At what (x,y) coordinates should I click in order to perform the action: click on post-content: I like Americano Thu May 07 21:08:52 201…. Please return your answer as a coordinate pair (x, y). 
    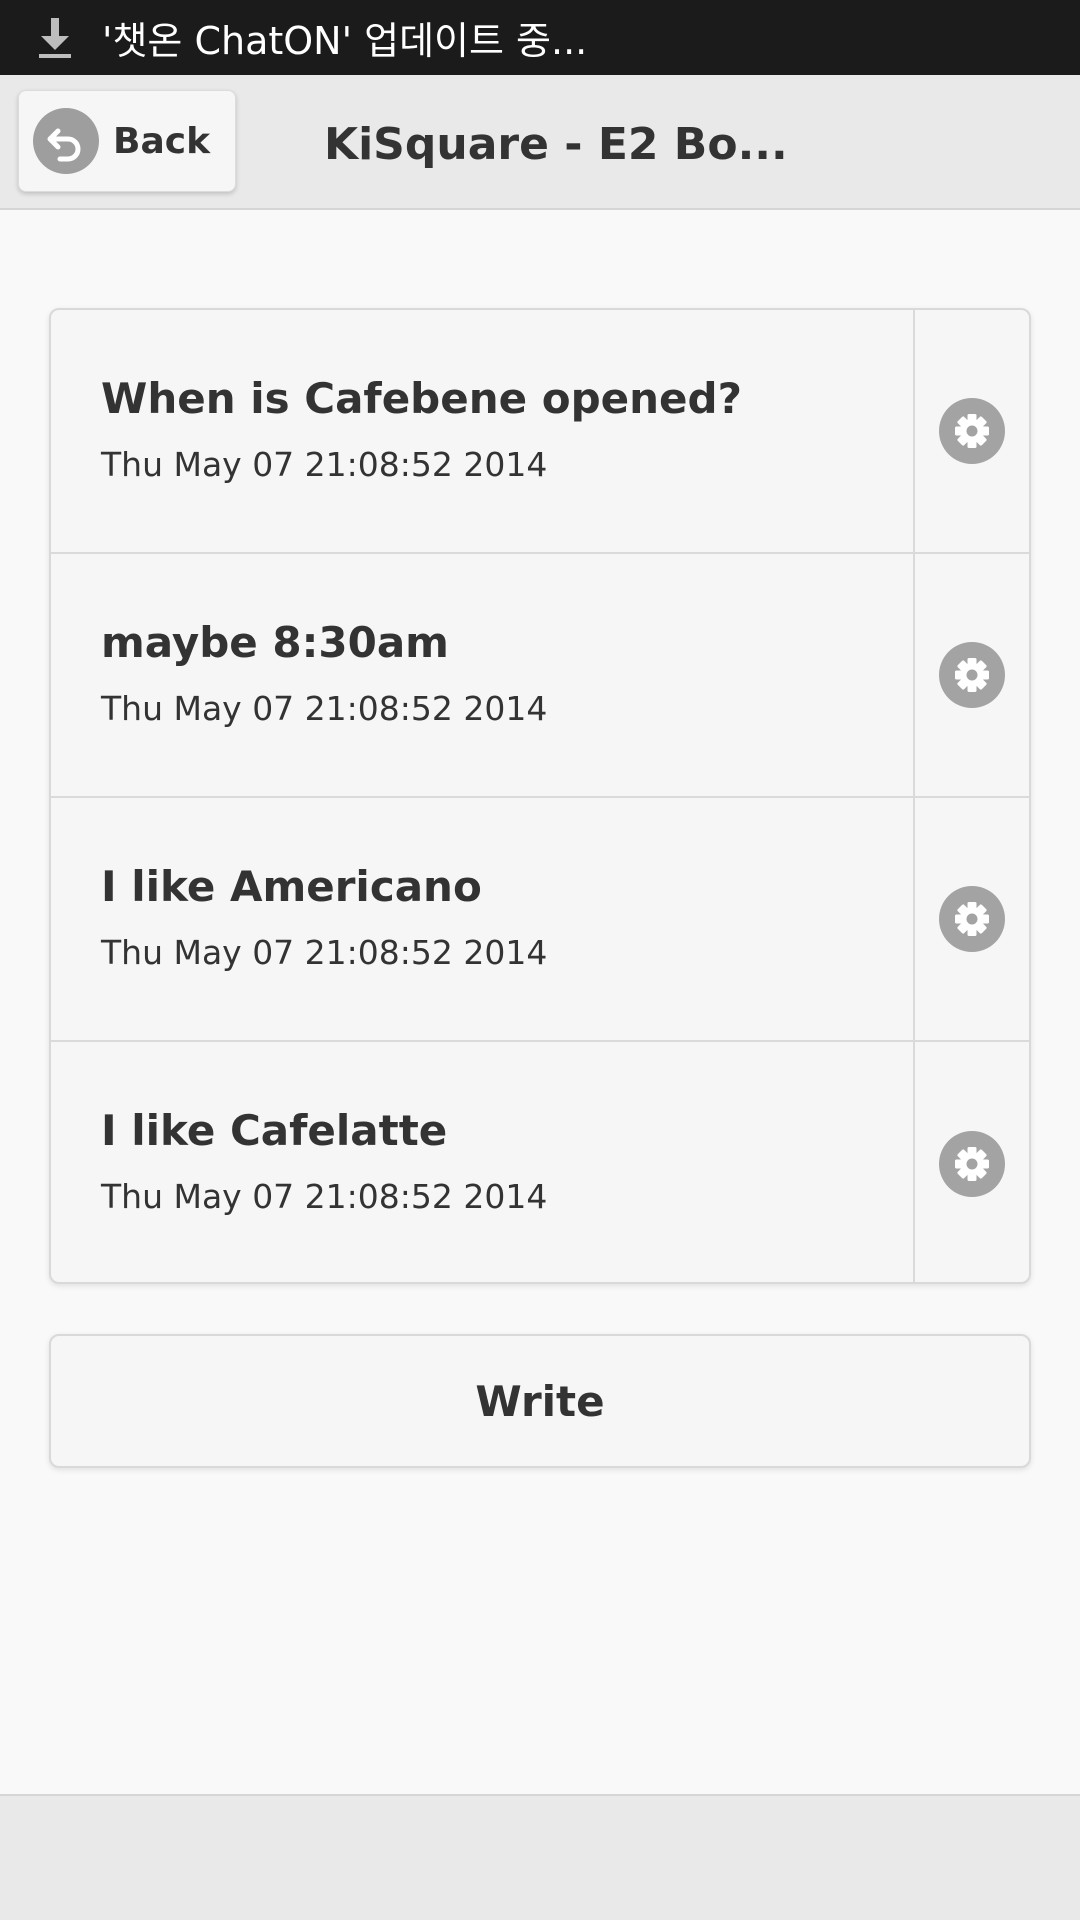
    Looking at the image, I should click on (482, 919).